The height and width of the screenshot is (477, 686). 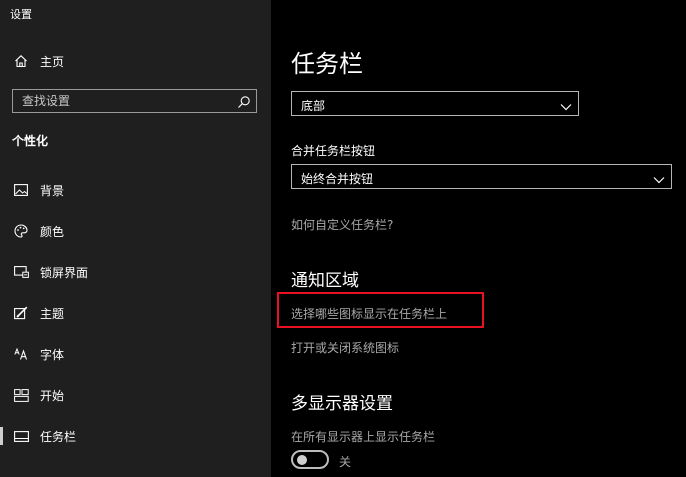 I want to click on dropdown-value: 底部, so click(x=313, y=106).